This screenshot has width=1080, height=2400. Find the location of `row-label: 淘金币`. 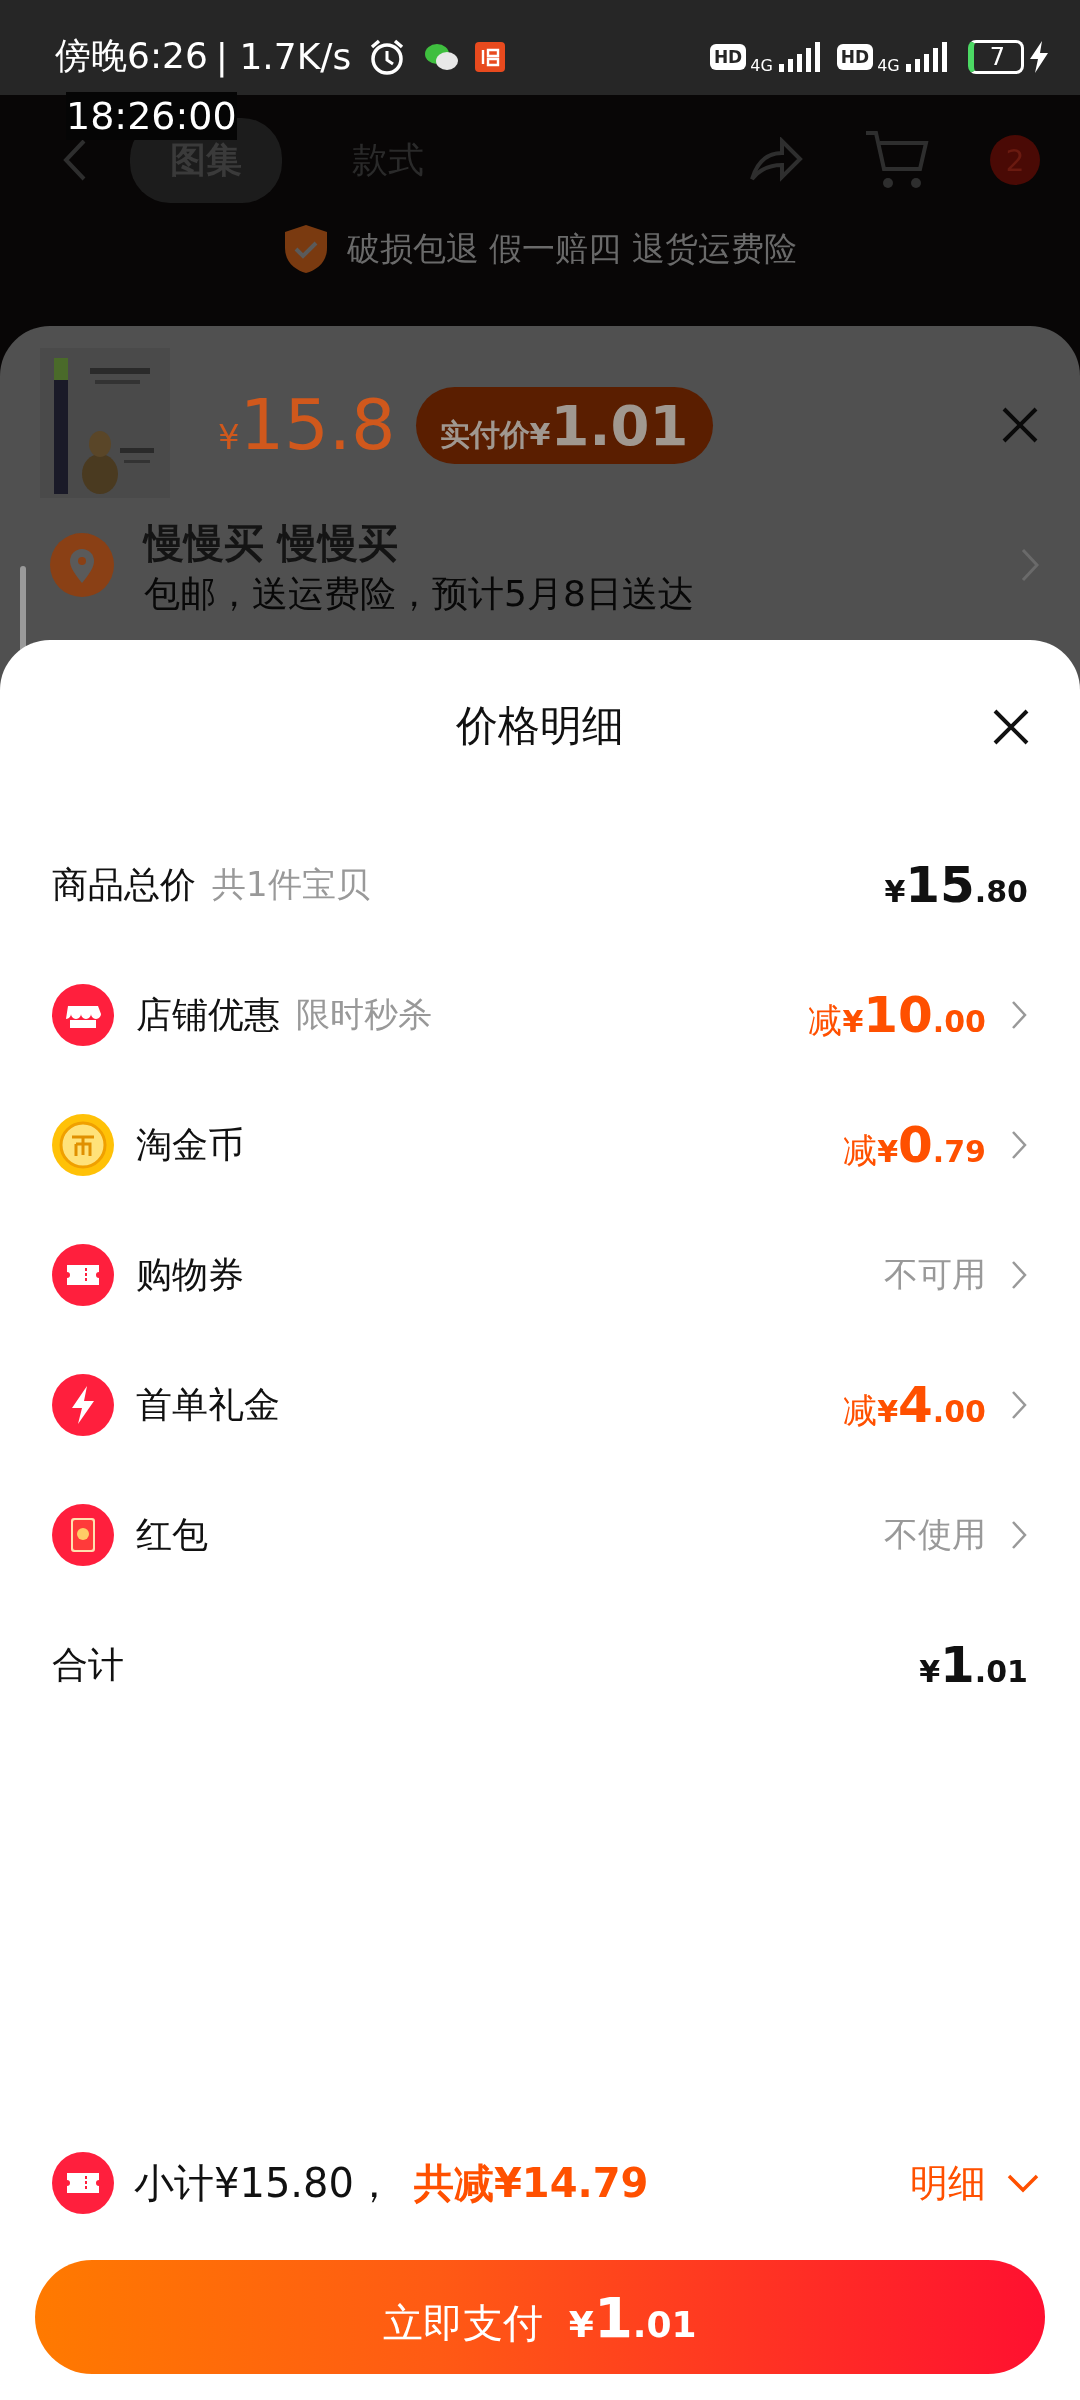

row-label: 淘金币 is located at coordinates (190, 1144).